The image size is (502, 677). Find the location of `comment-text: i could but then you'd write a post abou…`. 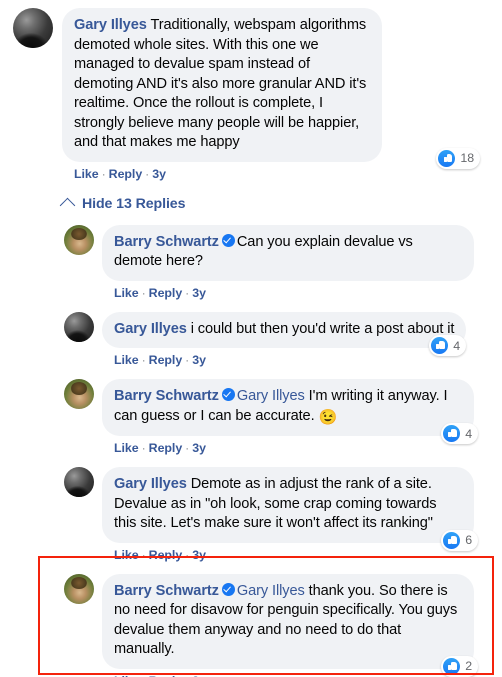

comment-text: i could but then you'd write a post abou… is located at coordinates (322, 328).